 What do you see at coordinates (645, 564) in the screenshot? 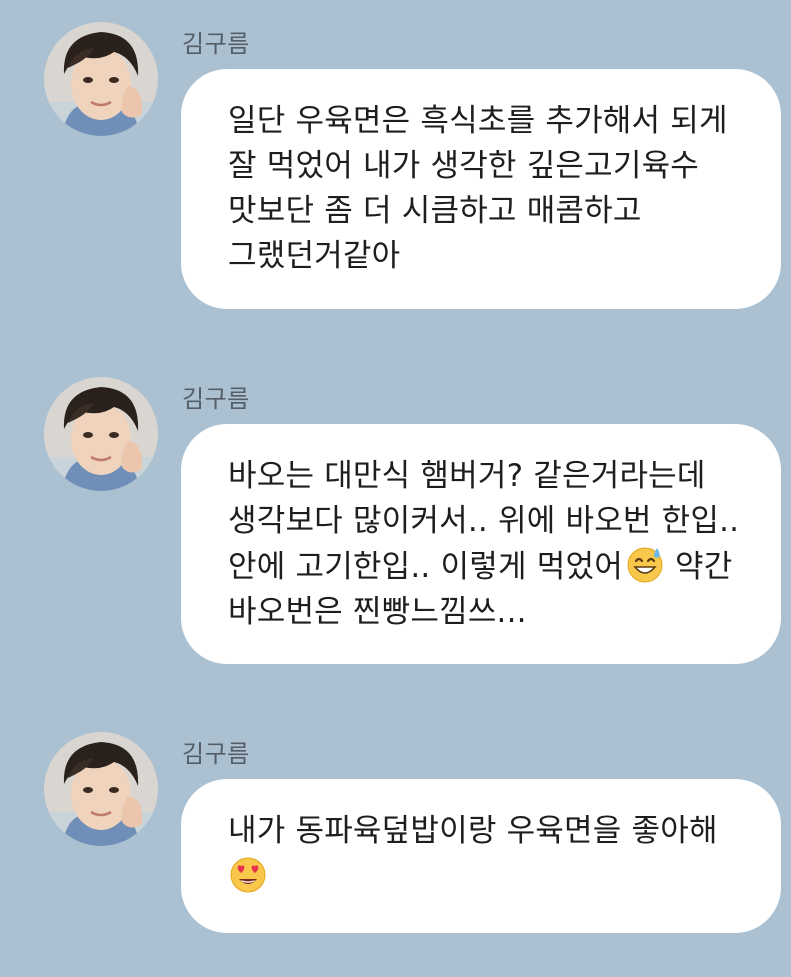
I see `grinning-face-with-sweat-icon` at bounding box center [645, 564].